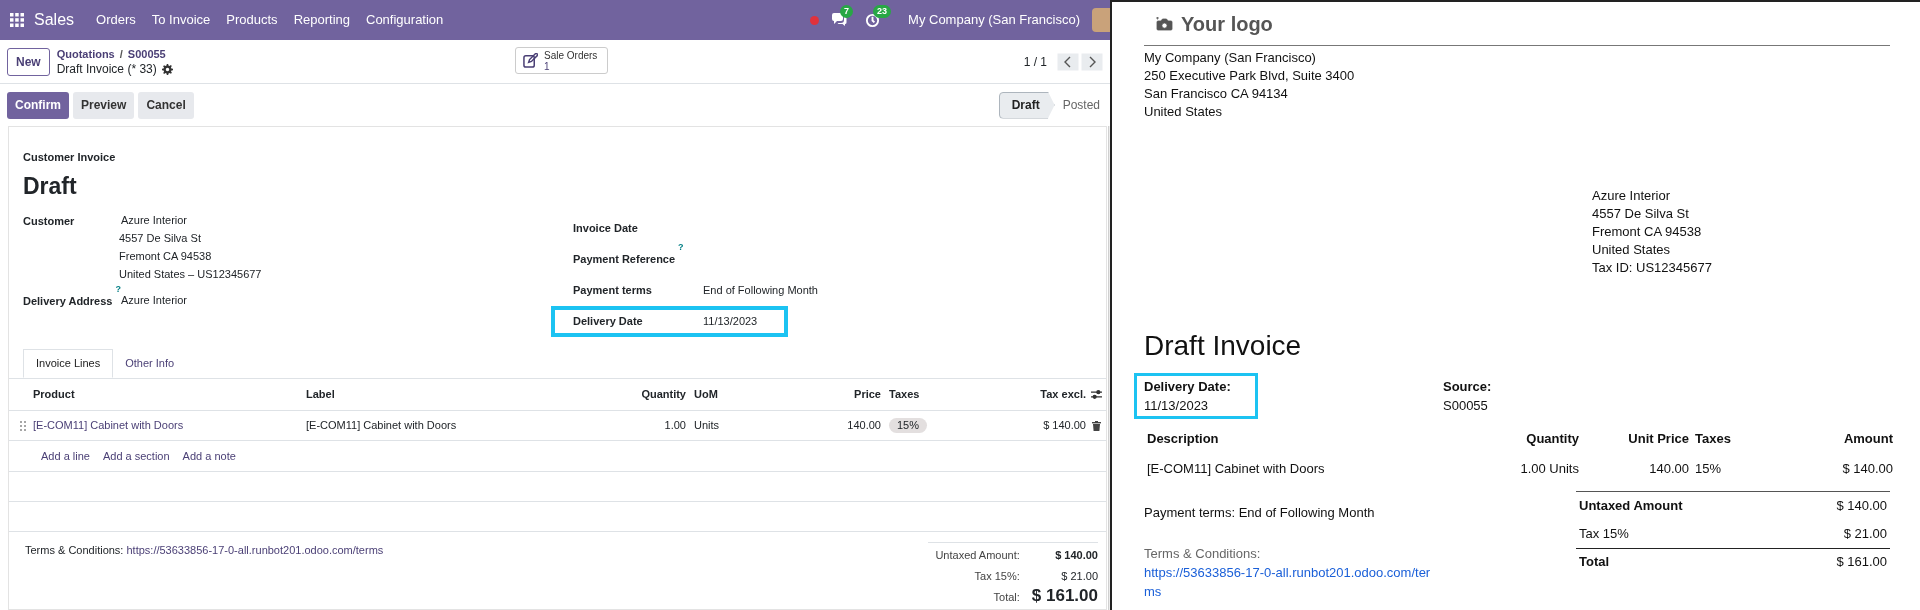 This screenshot has height=610, width=1920. I want to click on status-step: Posted, so click(1082, 105).